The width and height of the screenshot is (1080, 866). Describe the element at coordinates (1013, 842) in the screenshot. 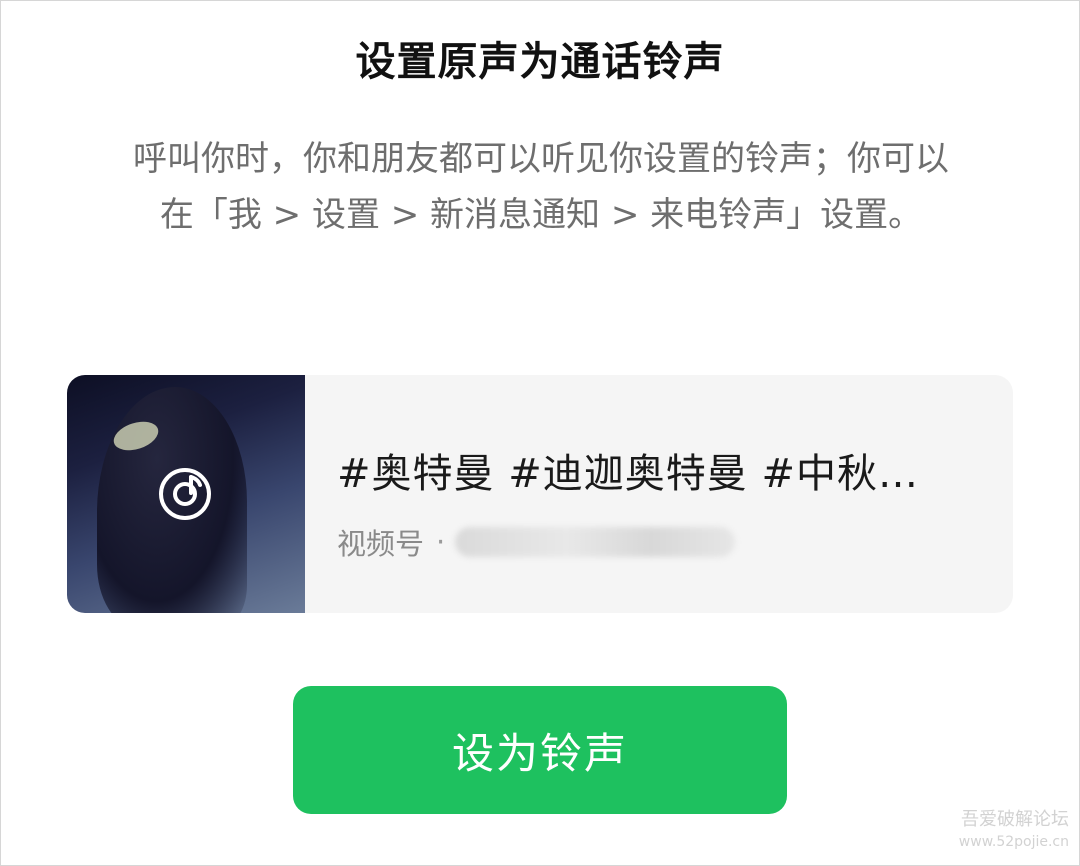

I see `watermark-line-2: www.52pojie.cn` at that location.